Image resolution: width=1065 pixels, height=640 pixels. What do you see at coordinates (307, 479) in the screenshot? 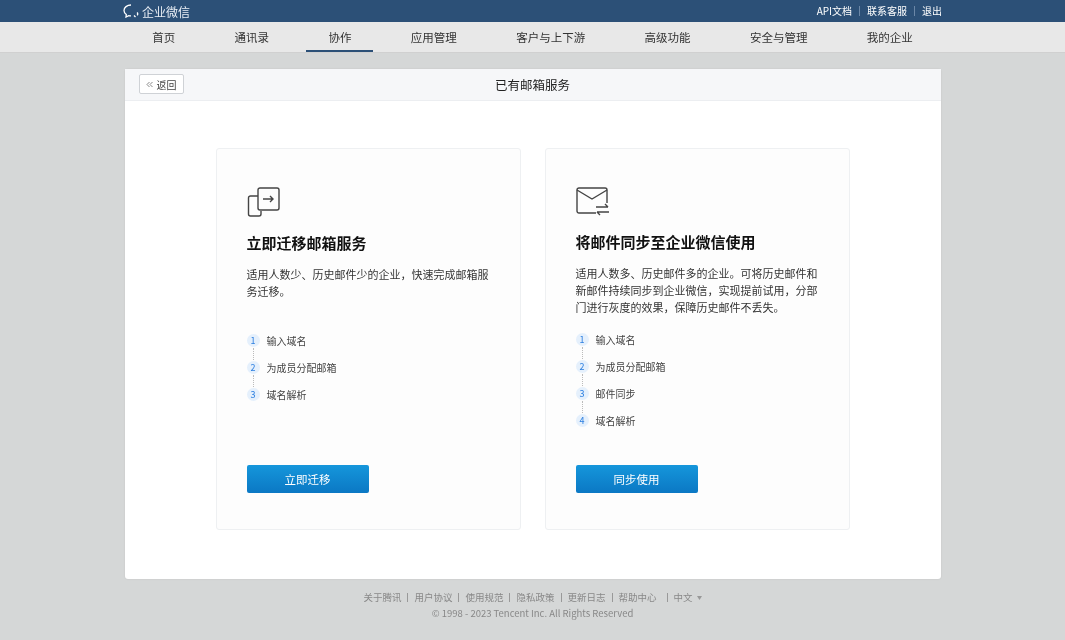
I see `action-button: 立即迁移` at bounding box center [307, 479].